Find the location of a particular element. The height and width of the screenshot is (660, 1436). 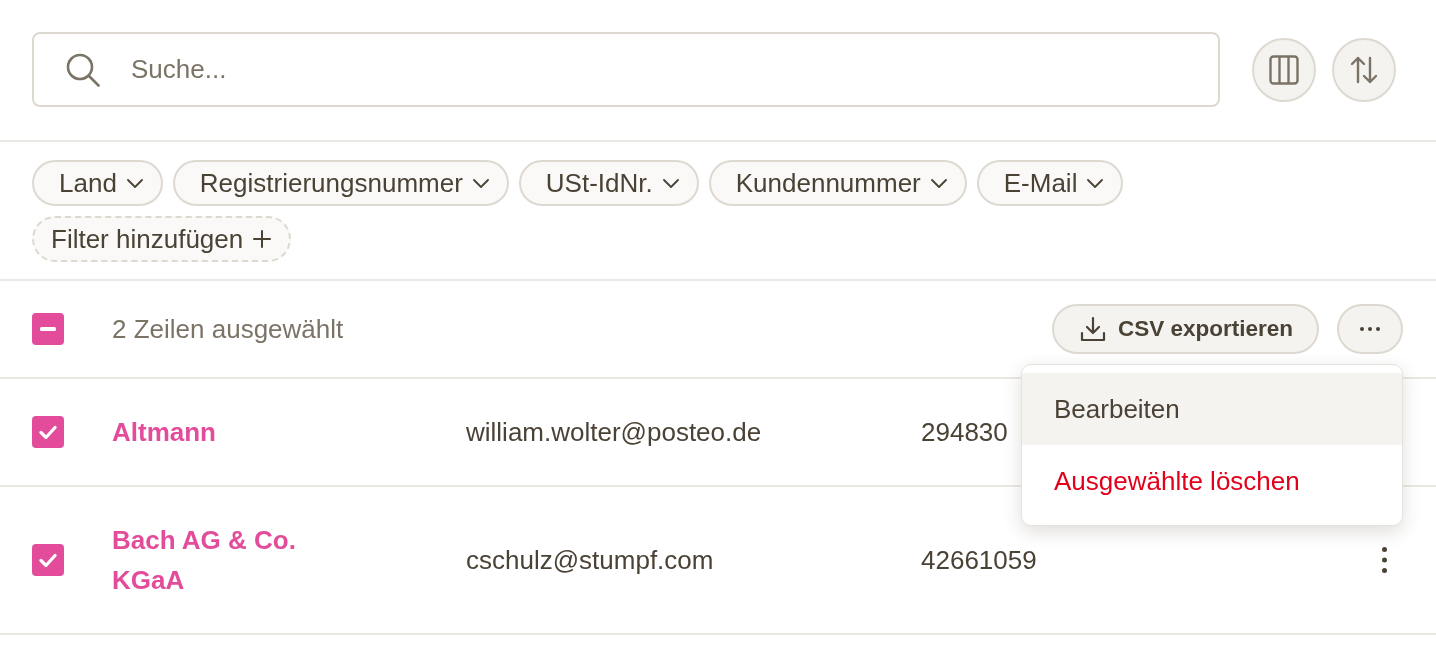

row-menu-button is located at coordinates (1384, 560).